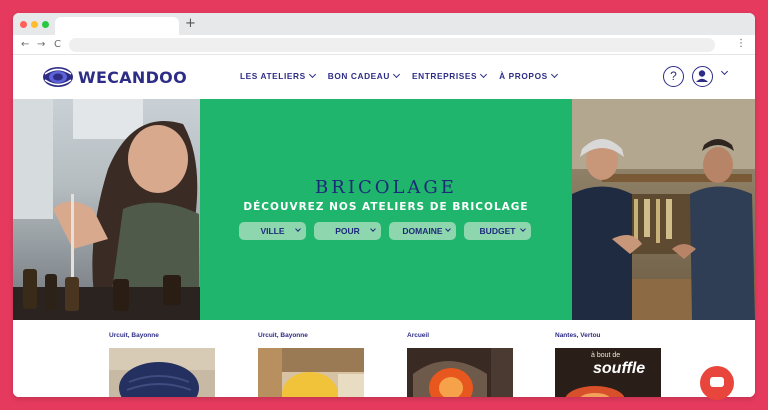  What do you see at coordinates (58, 77) in the screenshot?
I see `logo-mark-icon` at bounding box center [58, 77].